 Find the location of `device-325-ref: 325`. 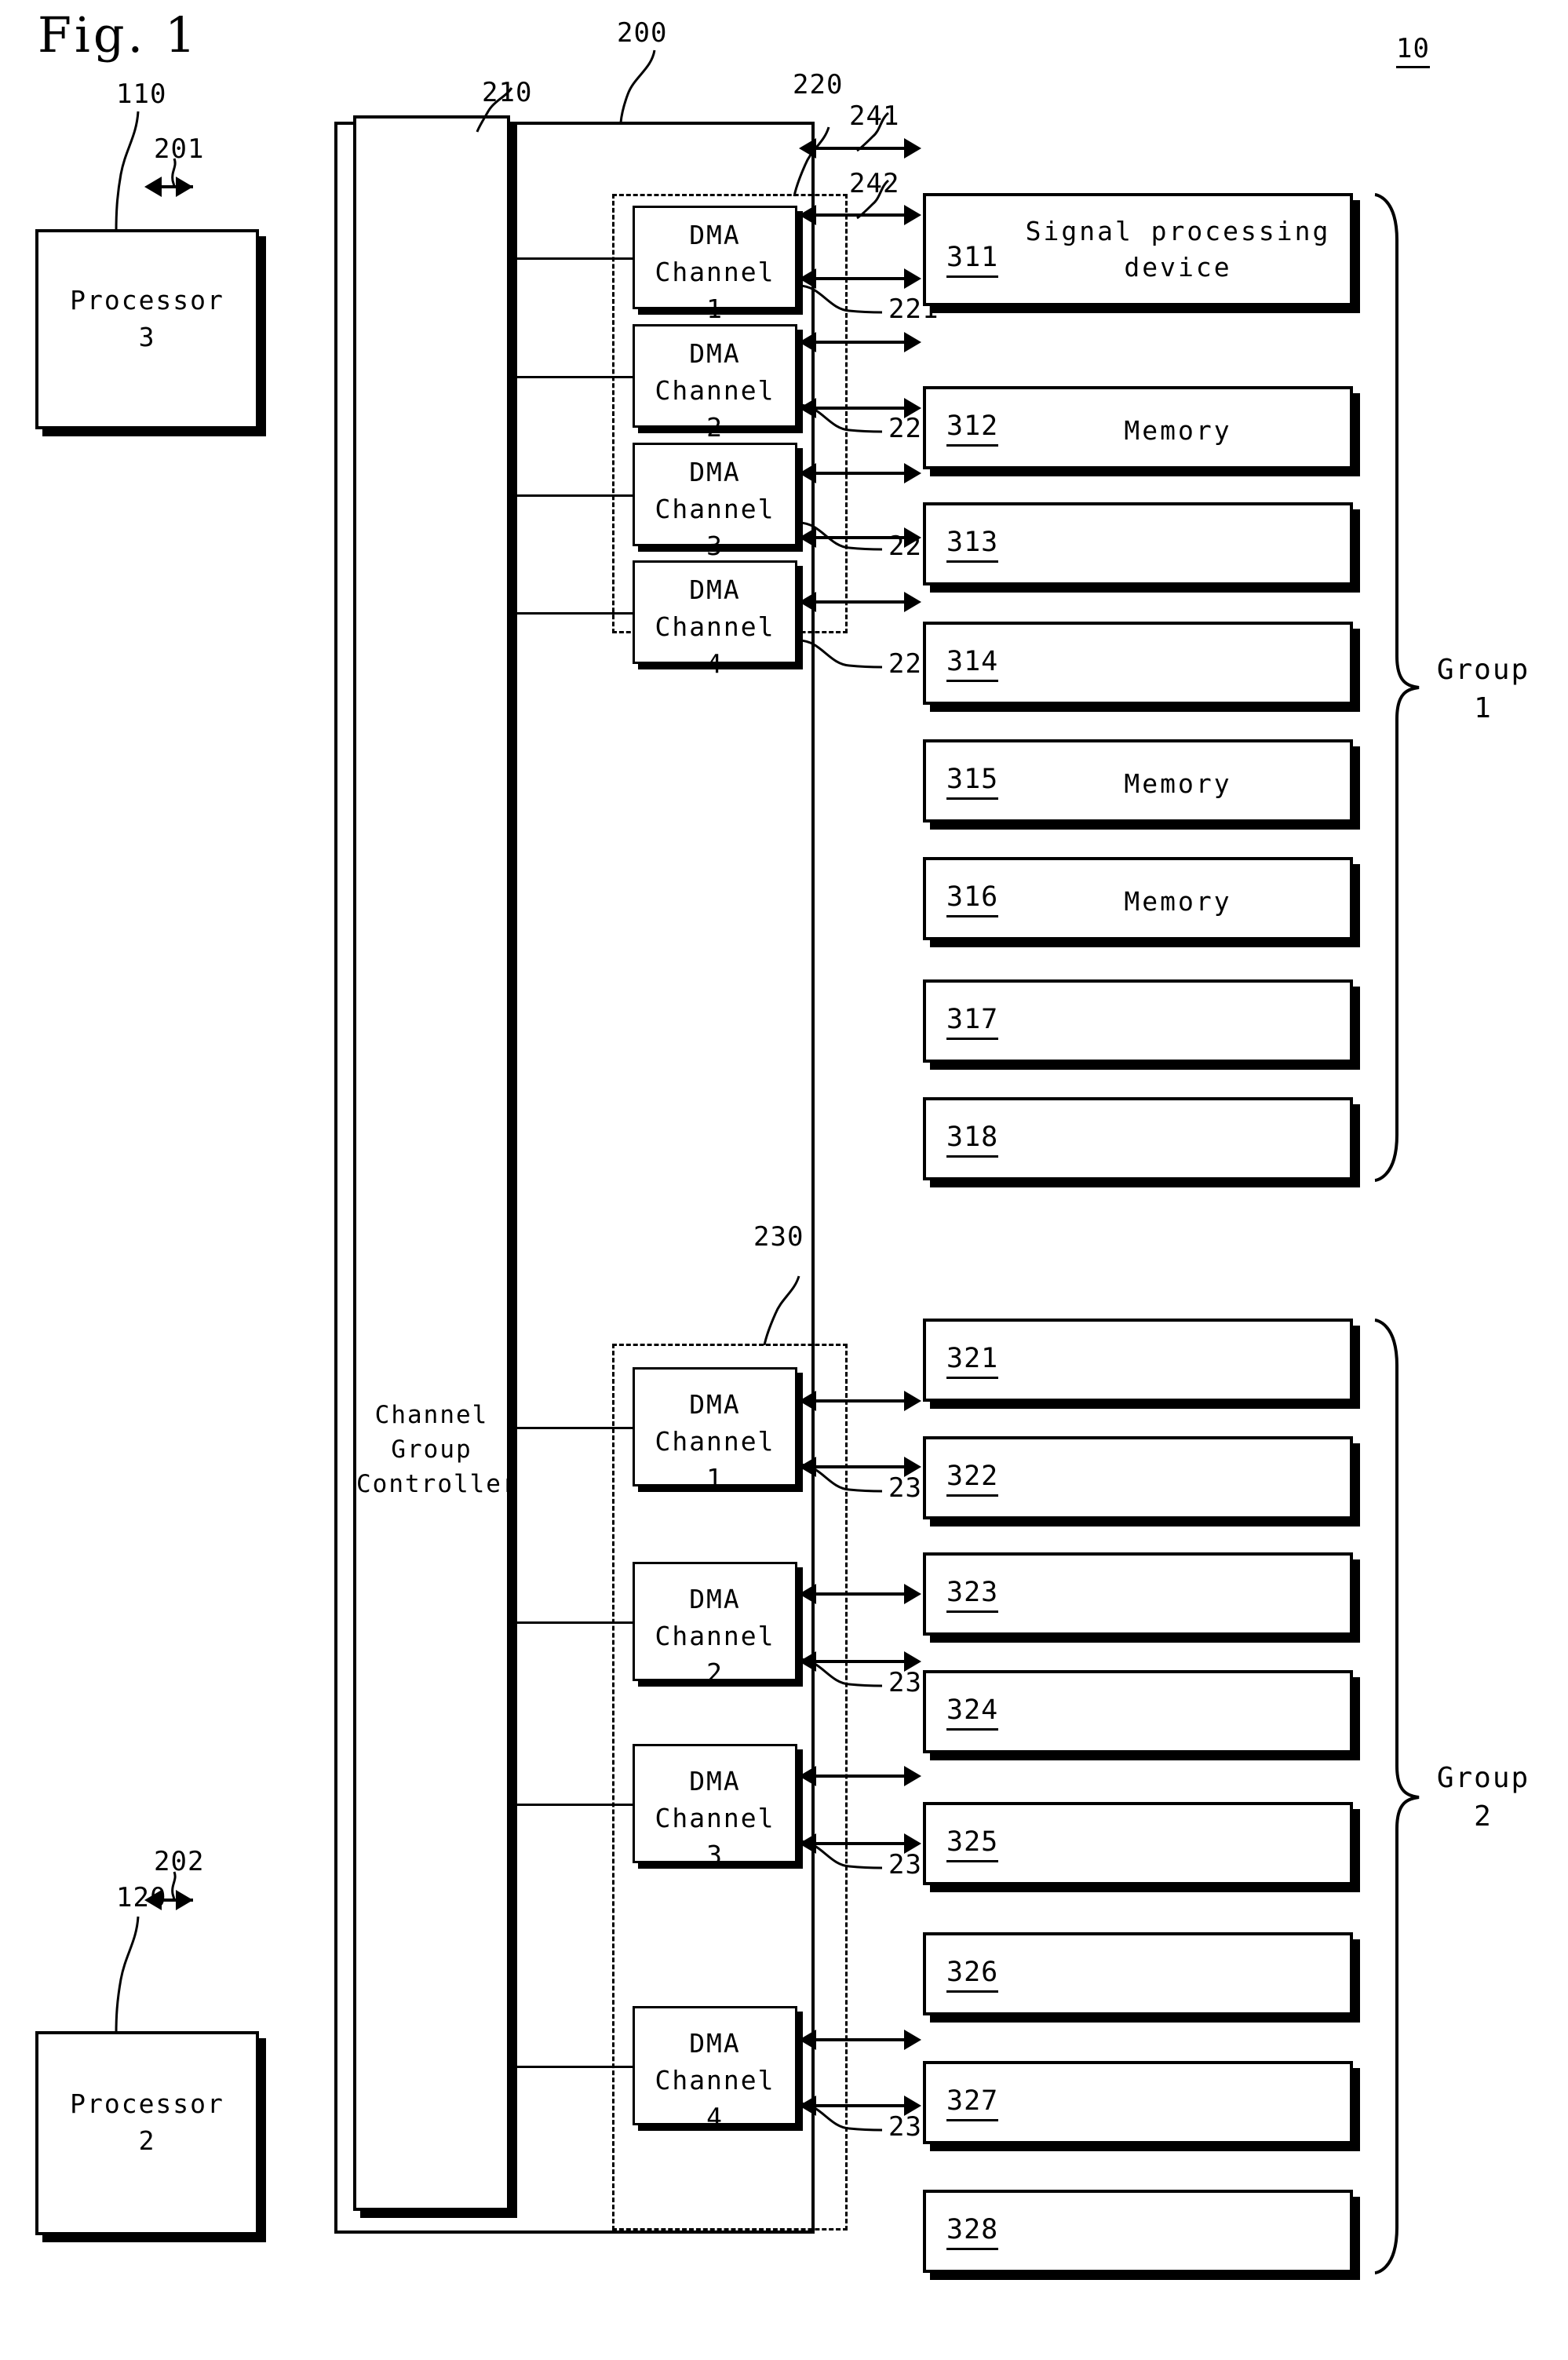

device-325-ref: 325 is located at coordinates (972, 1844).